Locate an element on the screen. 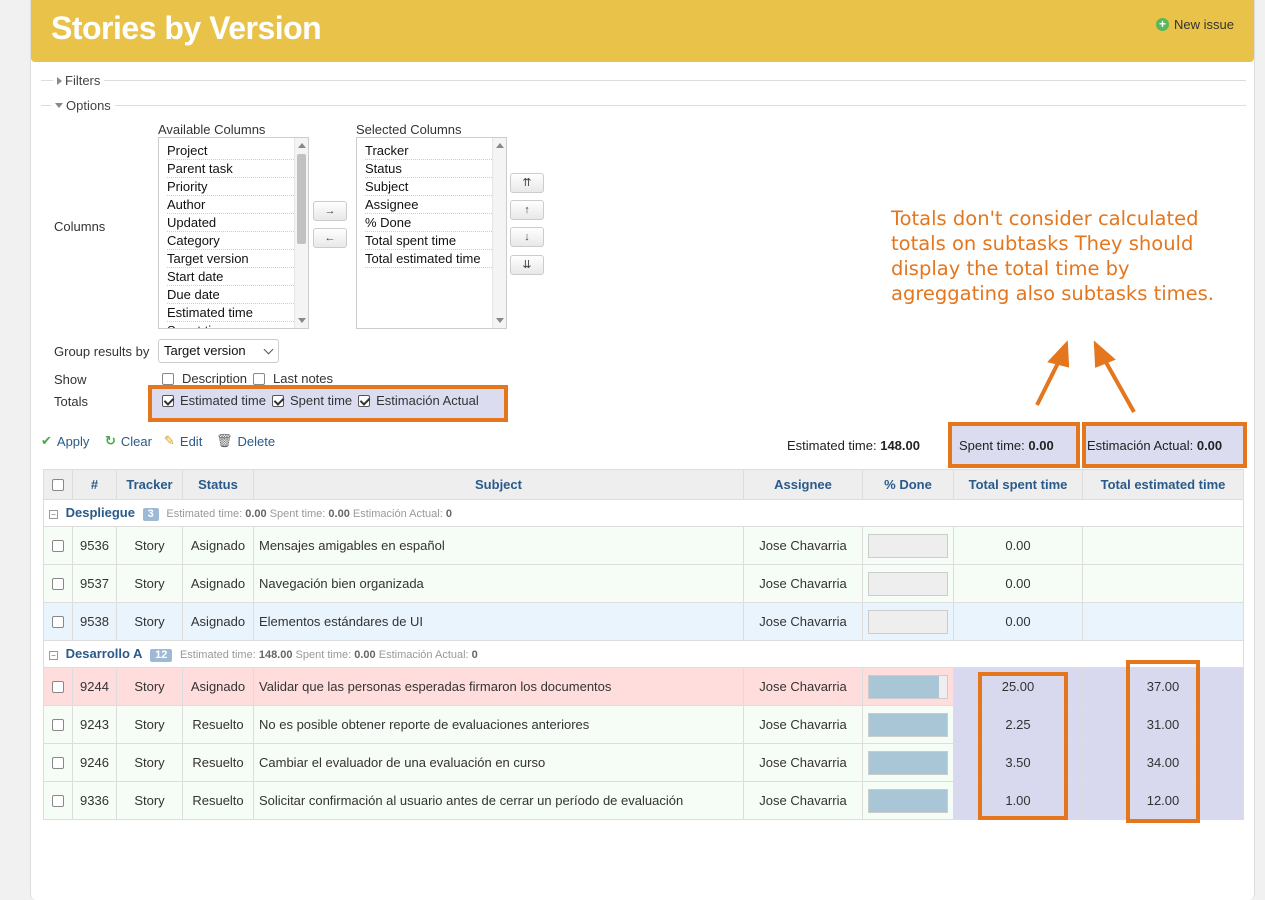 This screenshot has width=1265, height=900. column-header-assignee: Assignee is located at coordinates (803, 484).